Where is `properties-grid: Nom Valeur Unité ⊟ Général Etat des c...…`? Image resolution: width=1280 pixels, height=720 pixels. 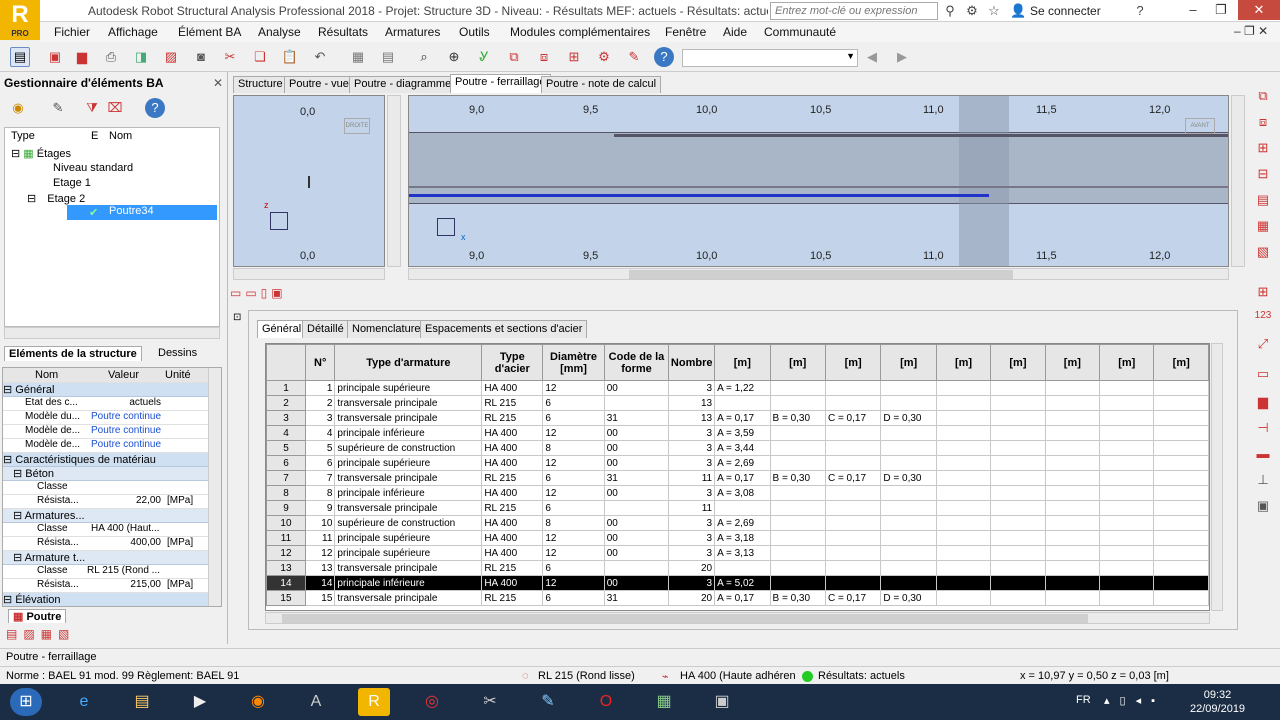 properties-grid: Nom Valeur Unité ⊟ Général Etat des c...… is located at coordinates (112, 487).